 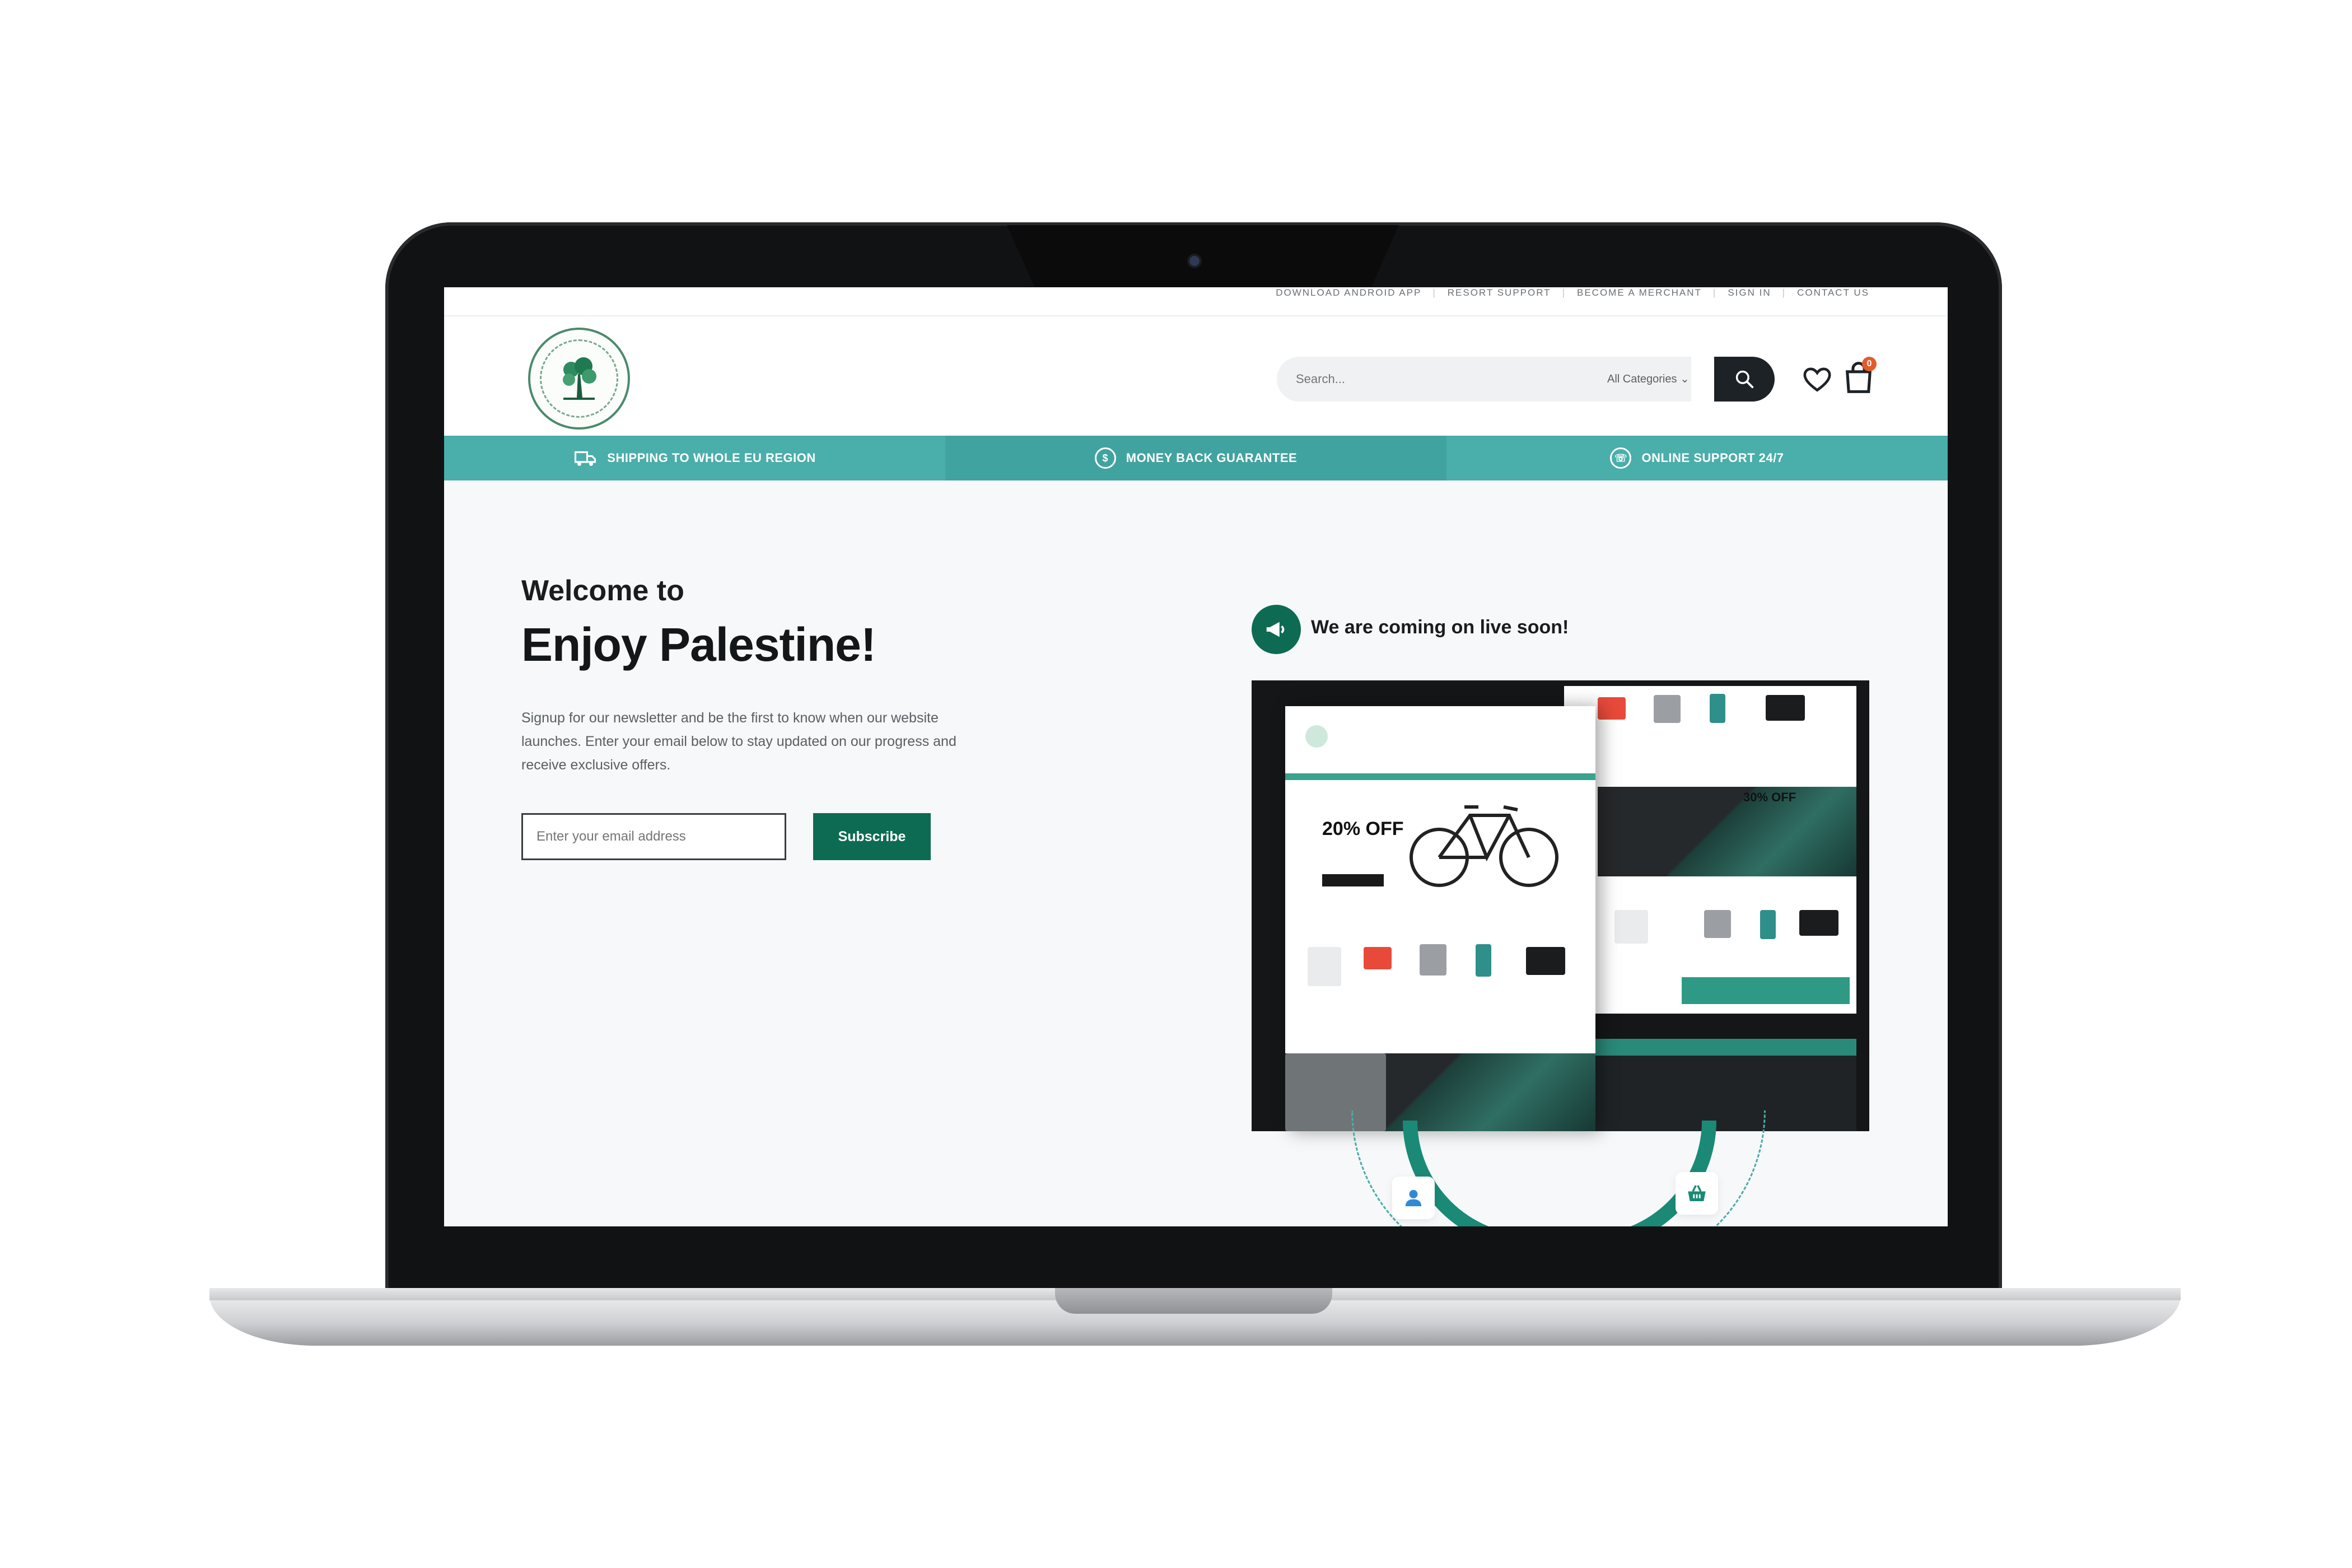 I want to click on top-link-merchant: BECOME A MERCHANT, so click(x=1640, y=292).